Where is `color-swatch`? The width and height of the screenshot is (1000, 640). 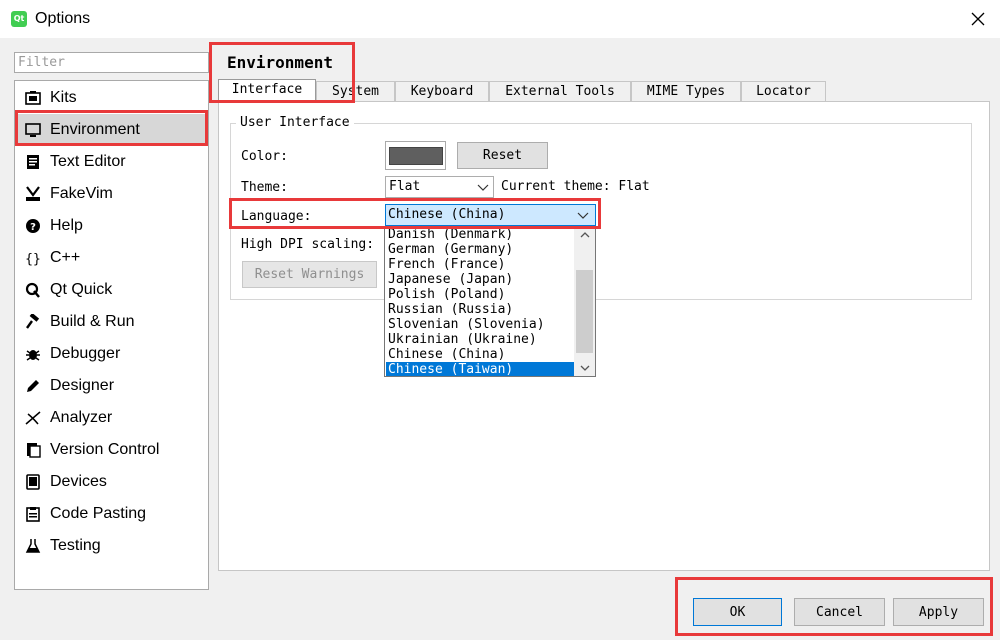 color-swatch is located at coordinates (415, 155).